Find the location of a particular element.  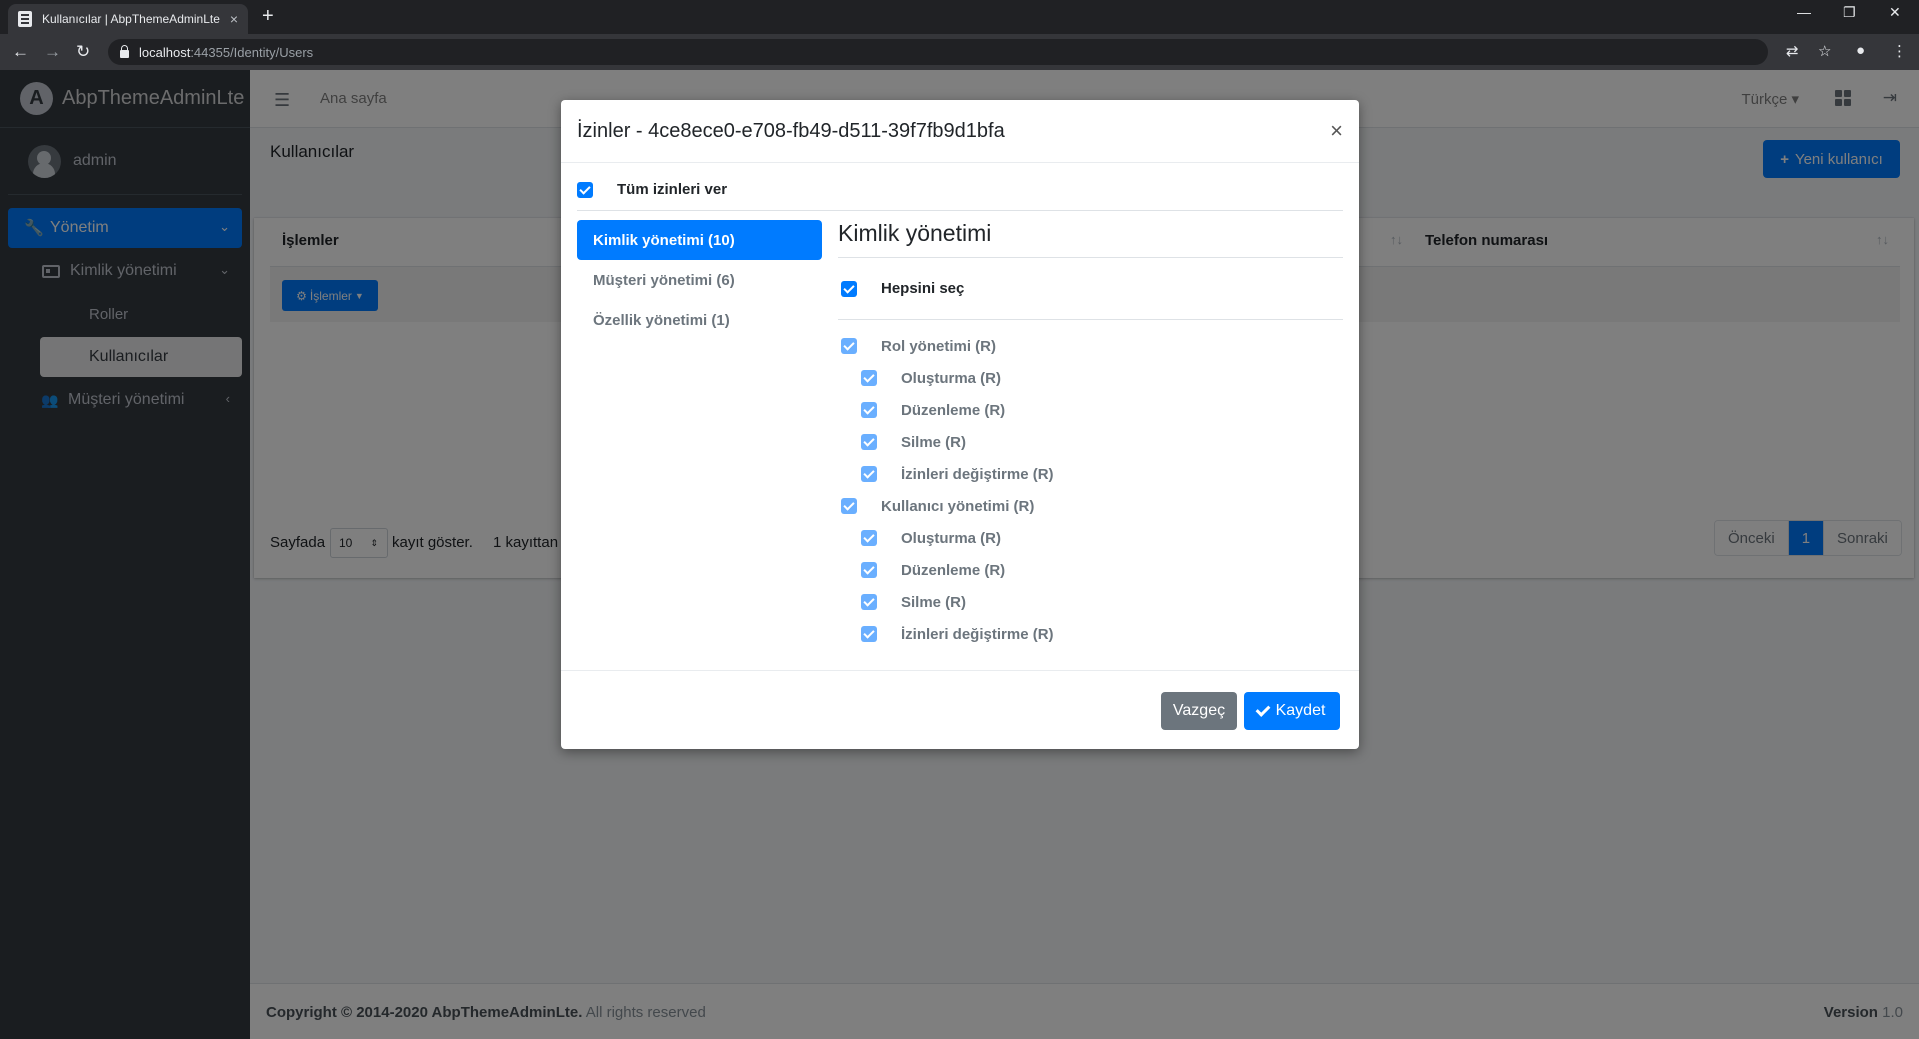

permission-item: Rol yönetimi (R) is located at coordinates (1090, 346).